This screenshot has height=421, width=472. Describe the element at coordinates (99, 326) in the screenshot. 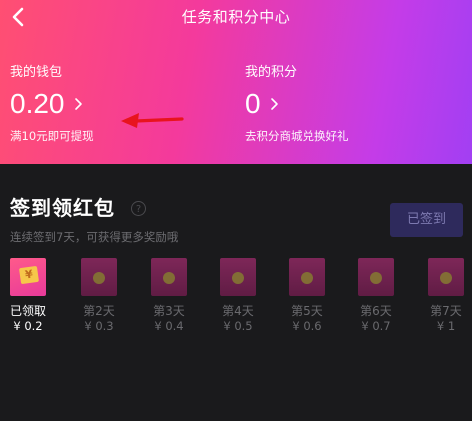

I see `day-amount: ¥ 0.3` at that location.